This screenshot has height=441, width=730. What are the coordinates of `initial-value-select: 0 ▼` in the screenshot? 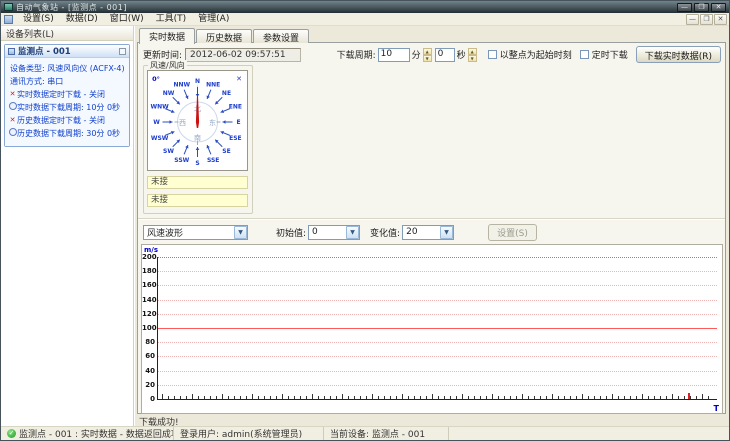 It's located at (334, 232).